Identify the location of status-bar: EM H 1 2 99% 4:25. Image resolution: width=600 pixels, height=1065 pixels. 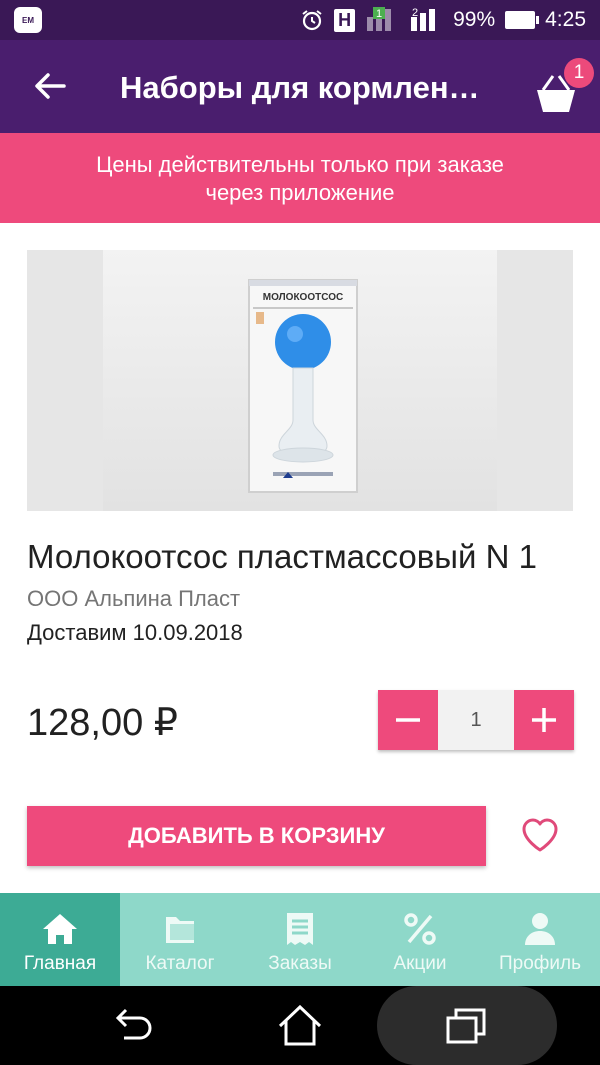
(300, 20).